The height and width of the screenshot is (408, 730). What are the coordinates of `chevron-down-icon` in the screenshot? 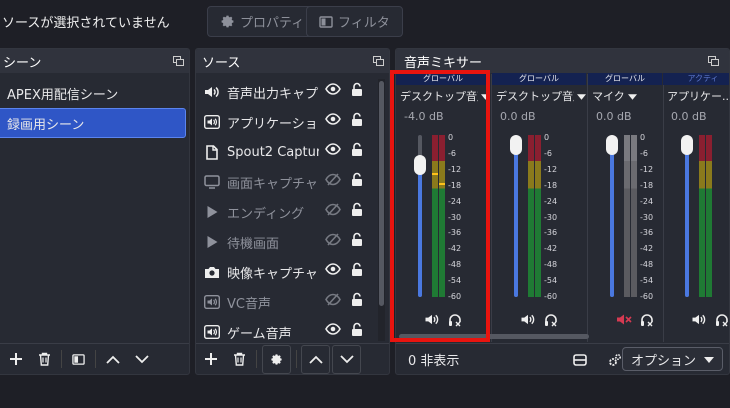 It's located at (141, 359).